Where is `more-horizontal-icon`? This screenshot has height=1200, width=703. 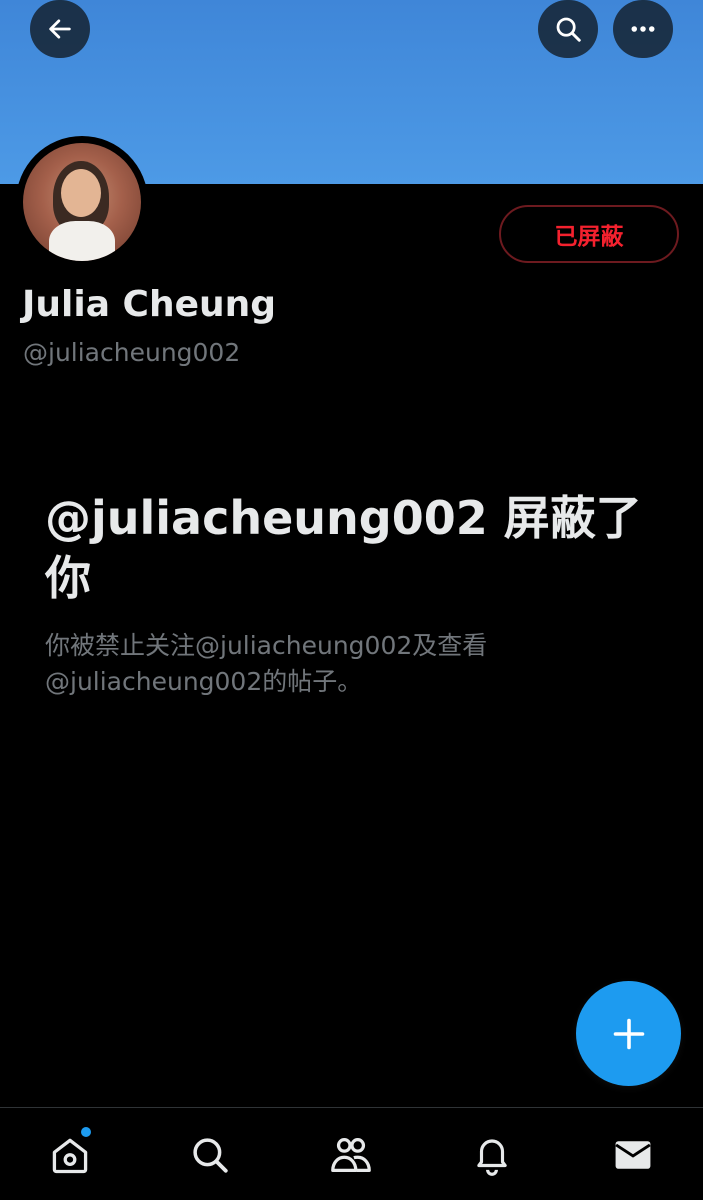
more-horizontal-icon is located at coordinates (643, 29).